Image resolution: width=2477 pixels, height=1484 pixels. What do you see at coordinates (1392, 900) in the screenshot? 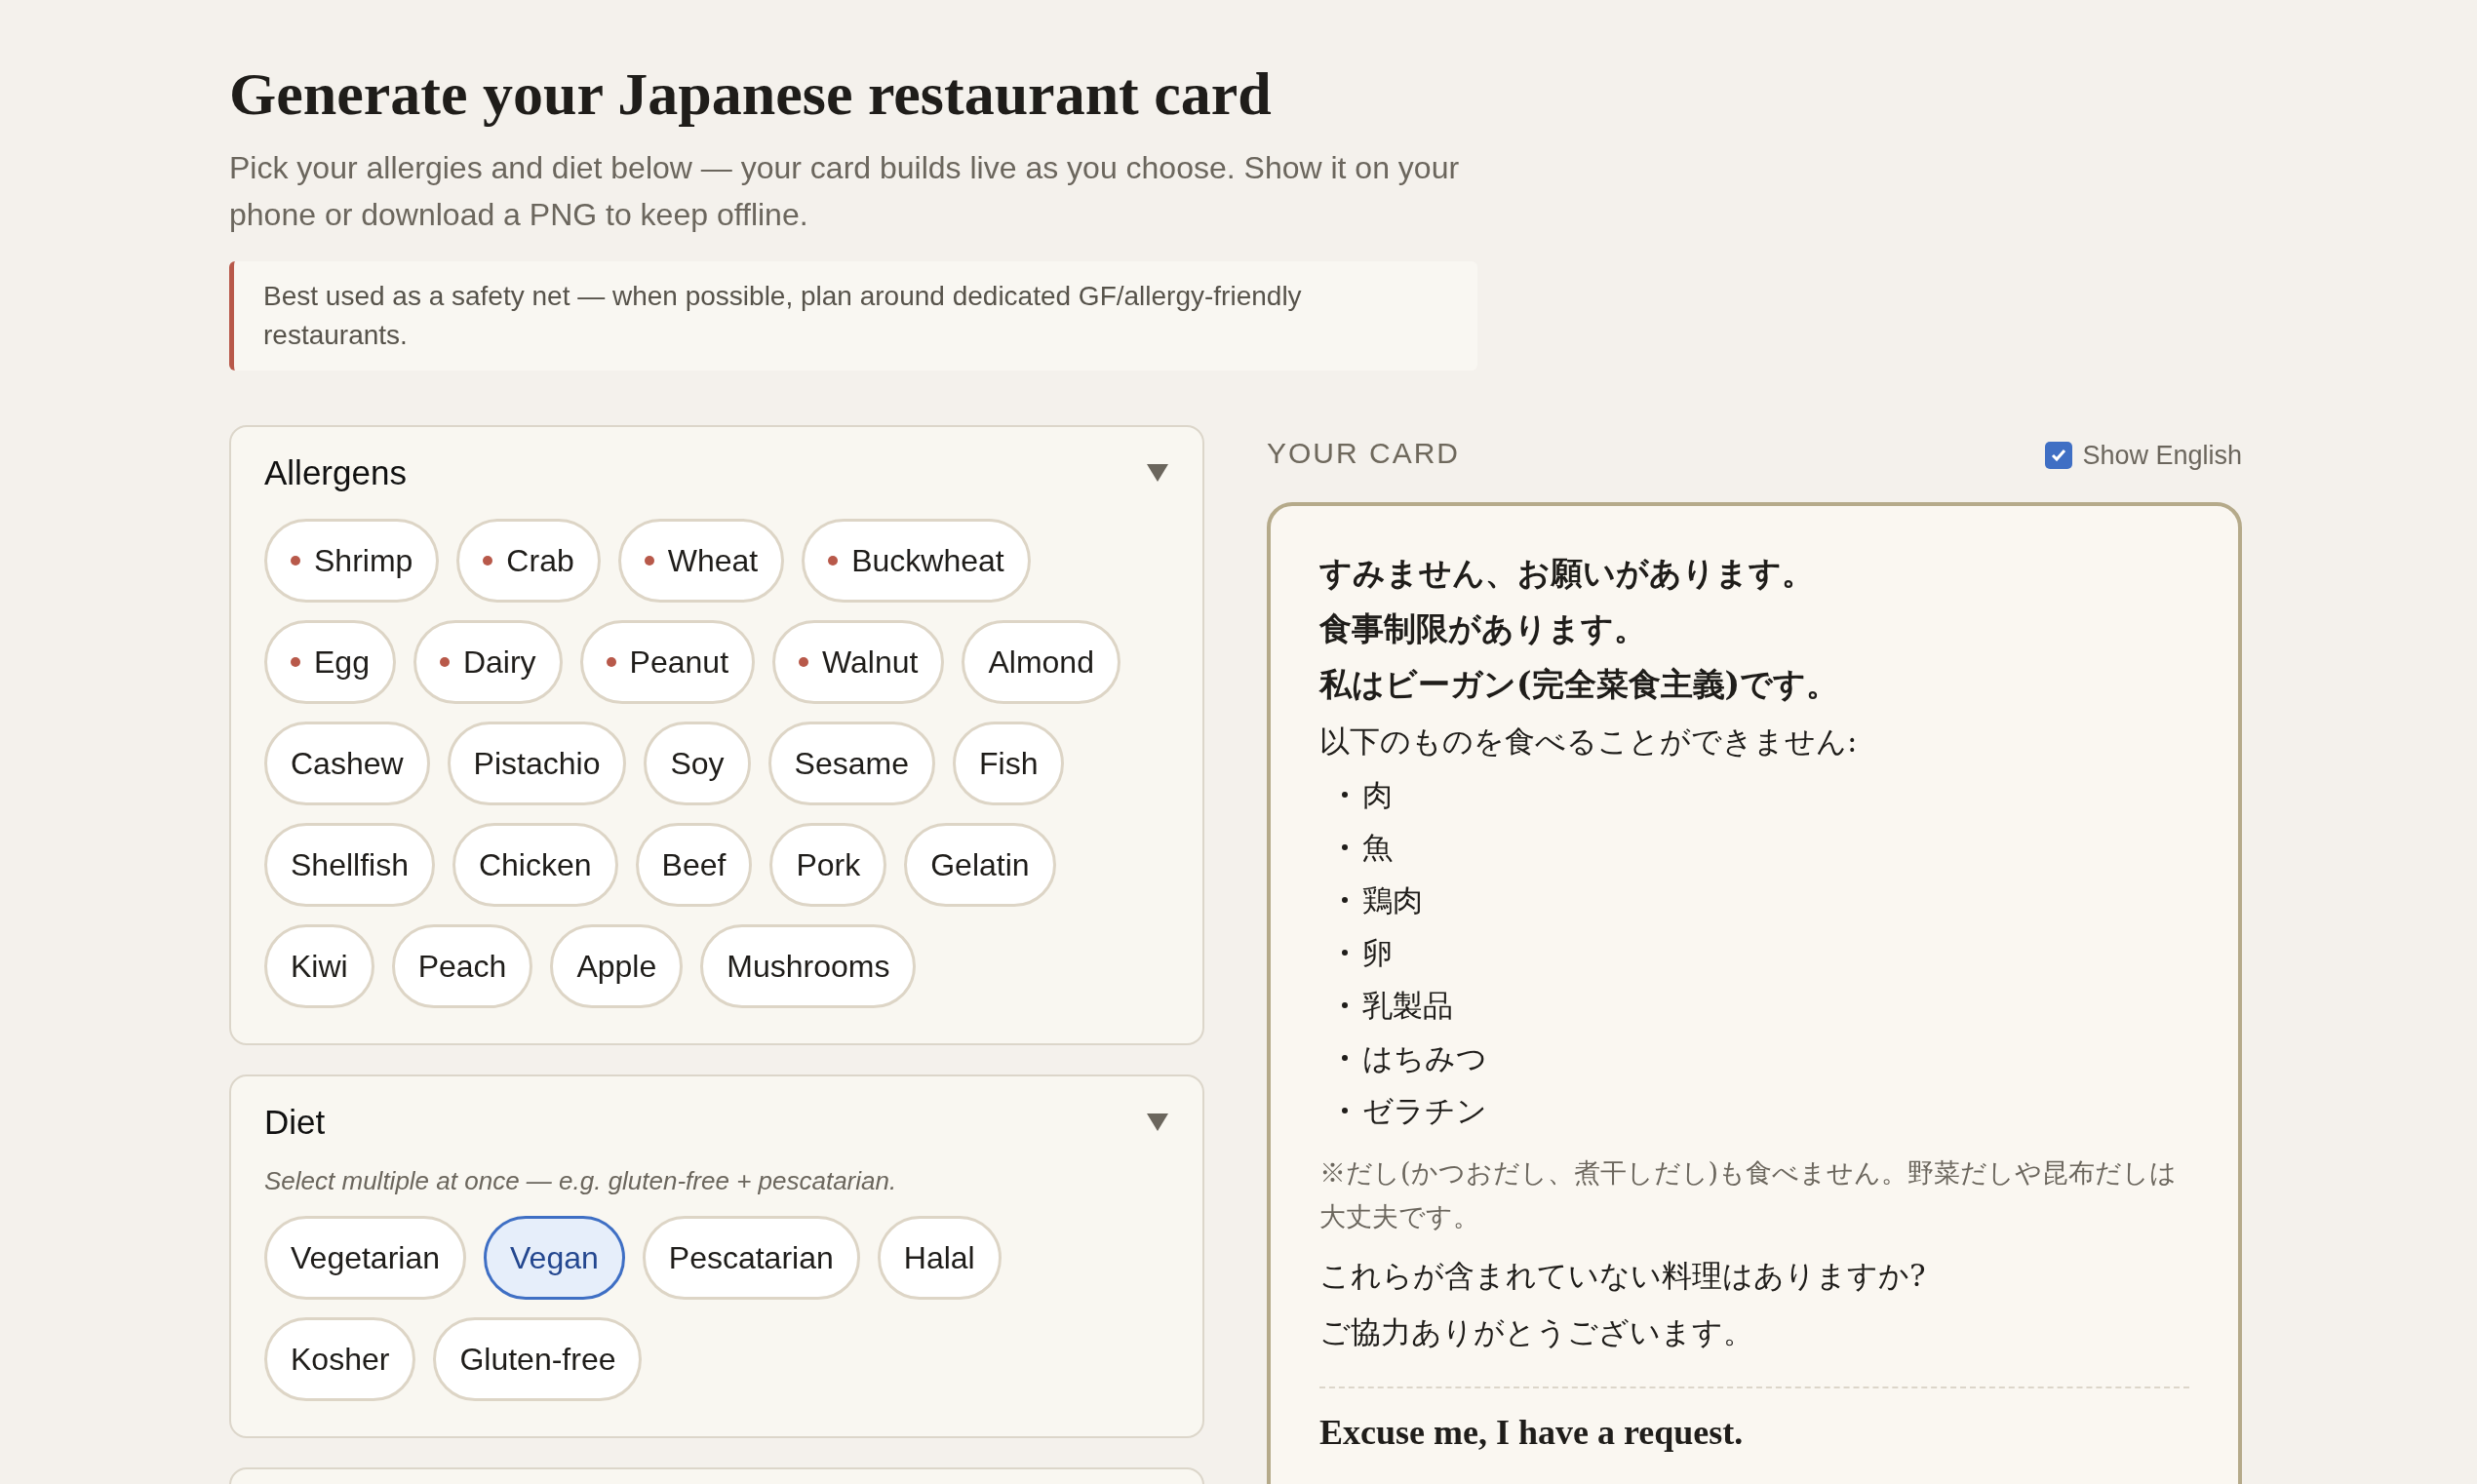
I see `card-list-item: 鶏肉` at bounding box center [1392, 900].